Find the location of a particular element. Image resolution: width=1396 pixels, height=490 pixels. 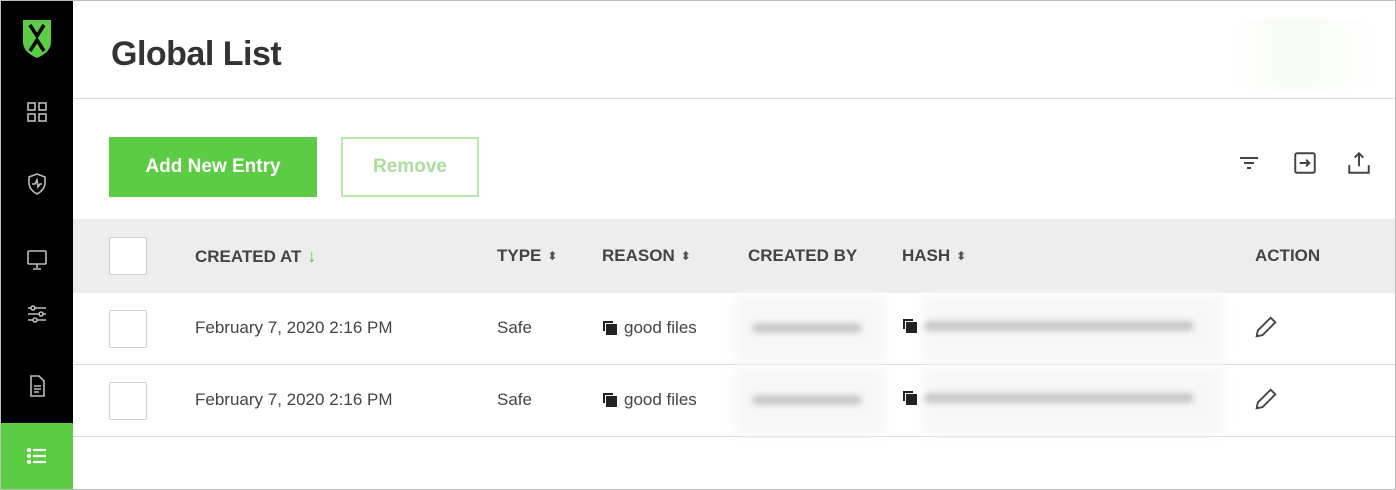

remove-button: Remove is located at coordinates (410, 167).